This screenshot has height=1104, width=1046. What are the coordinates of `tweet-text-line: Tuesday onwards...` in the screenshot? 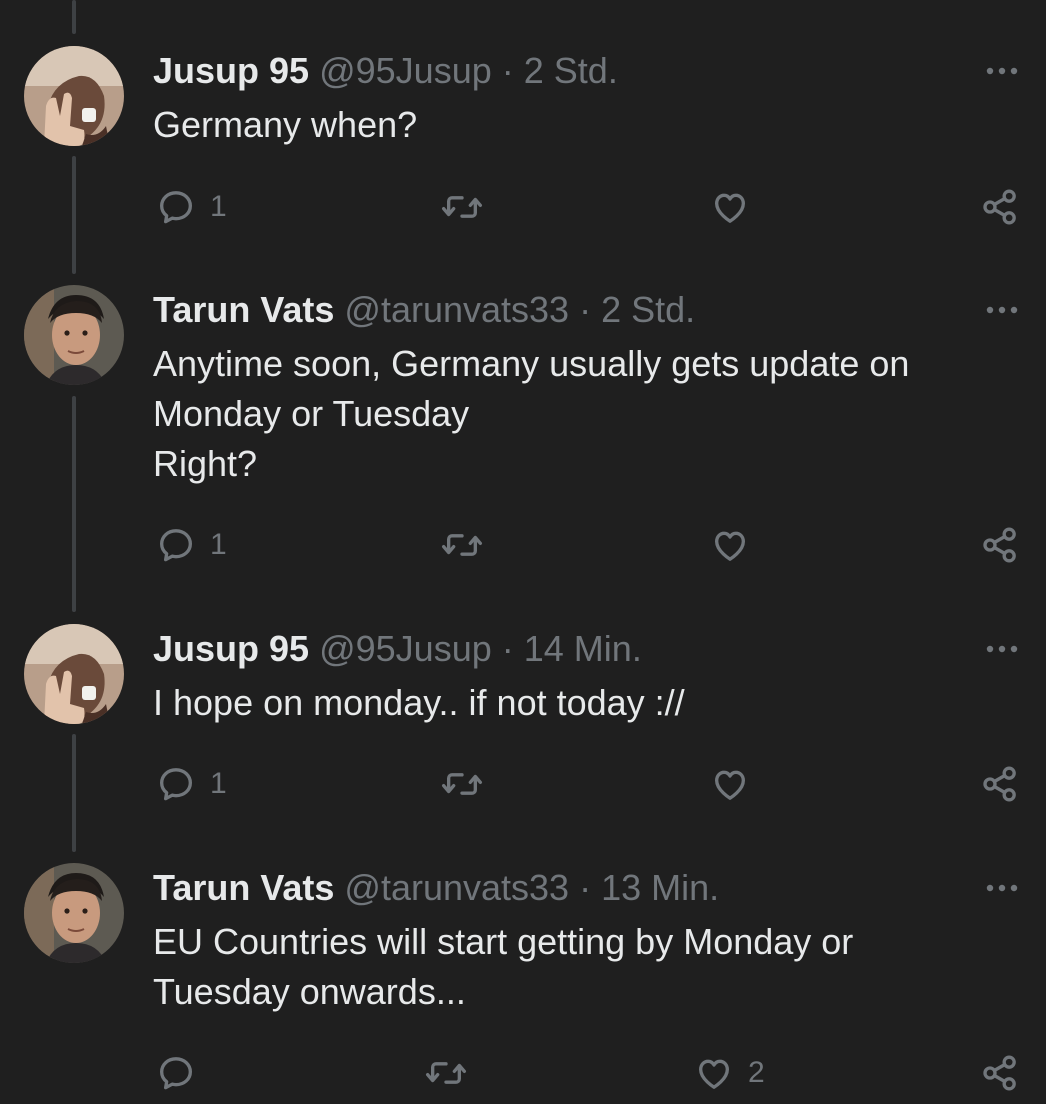 It's located at (309, 991).